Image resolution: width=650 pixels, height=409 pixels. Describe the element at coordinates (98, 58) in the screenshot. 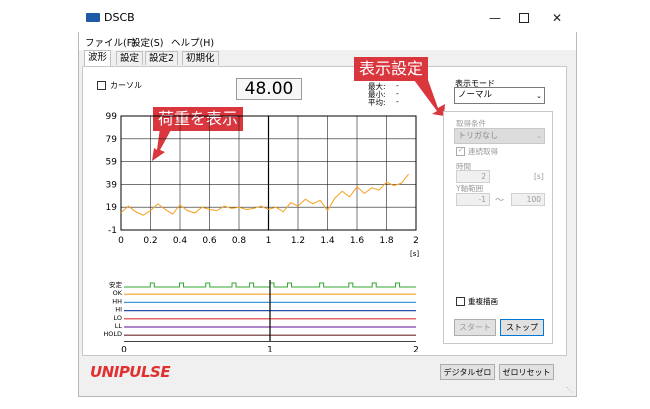

I see `tab-waveform: 波形` at that location.